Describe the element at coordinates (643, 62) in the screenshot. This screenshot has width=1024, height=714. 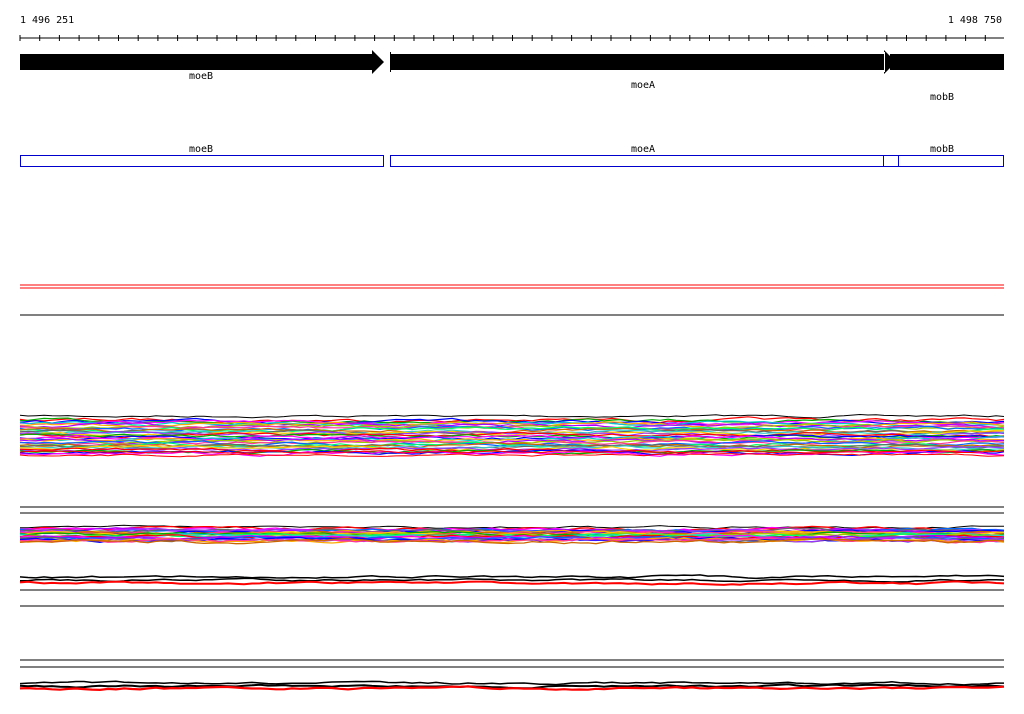
I see `gene-arrow-moeA` at that location.